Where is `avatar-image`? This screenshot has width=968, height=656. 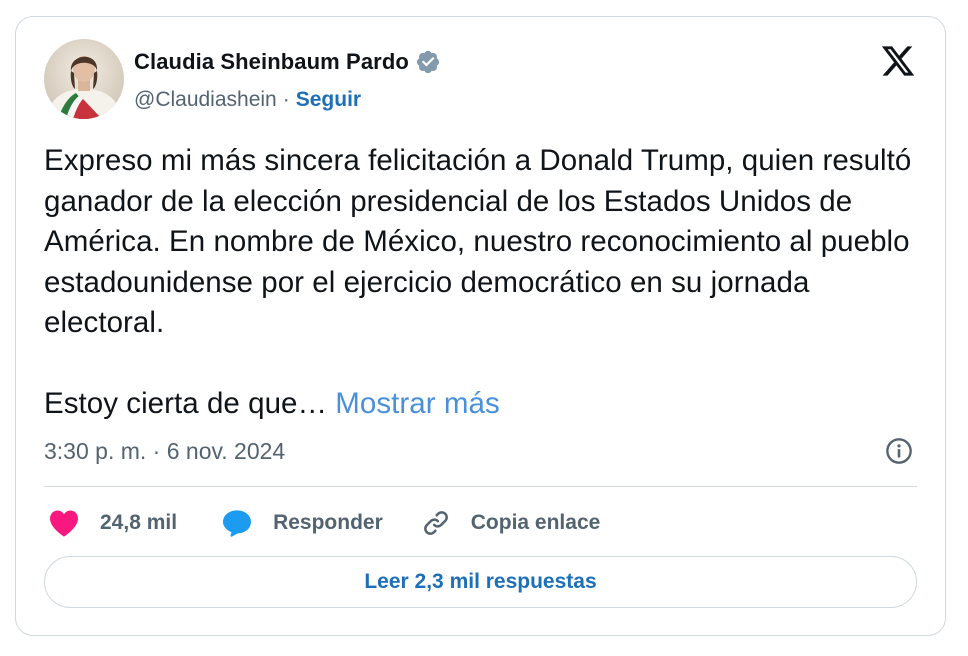 avatar-image is located at coordinates (84, 79).